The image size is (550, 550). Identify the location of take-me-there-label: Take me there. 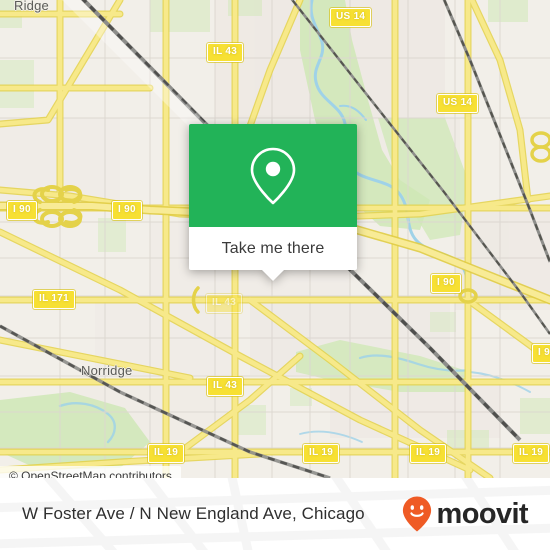
(273, 248).